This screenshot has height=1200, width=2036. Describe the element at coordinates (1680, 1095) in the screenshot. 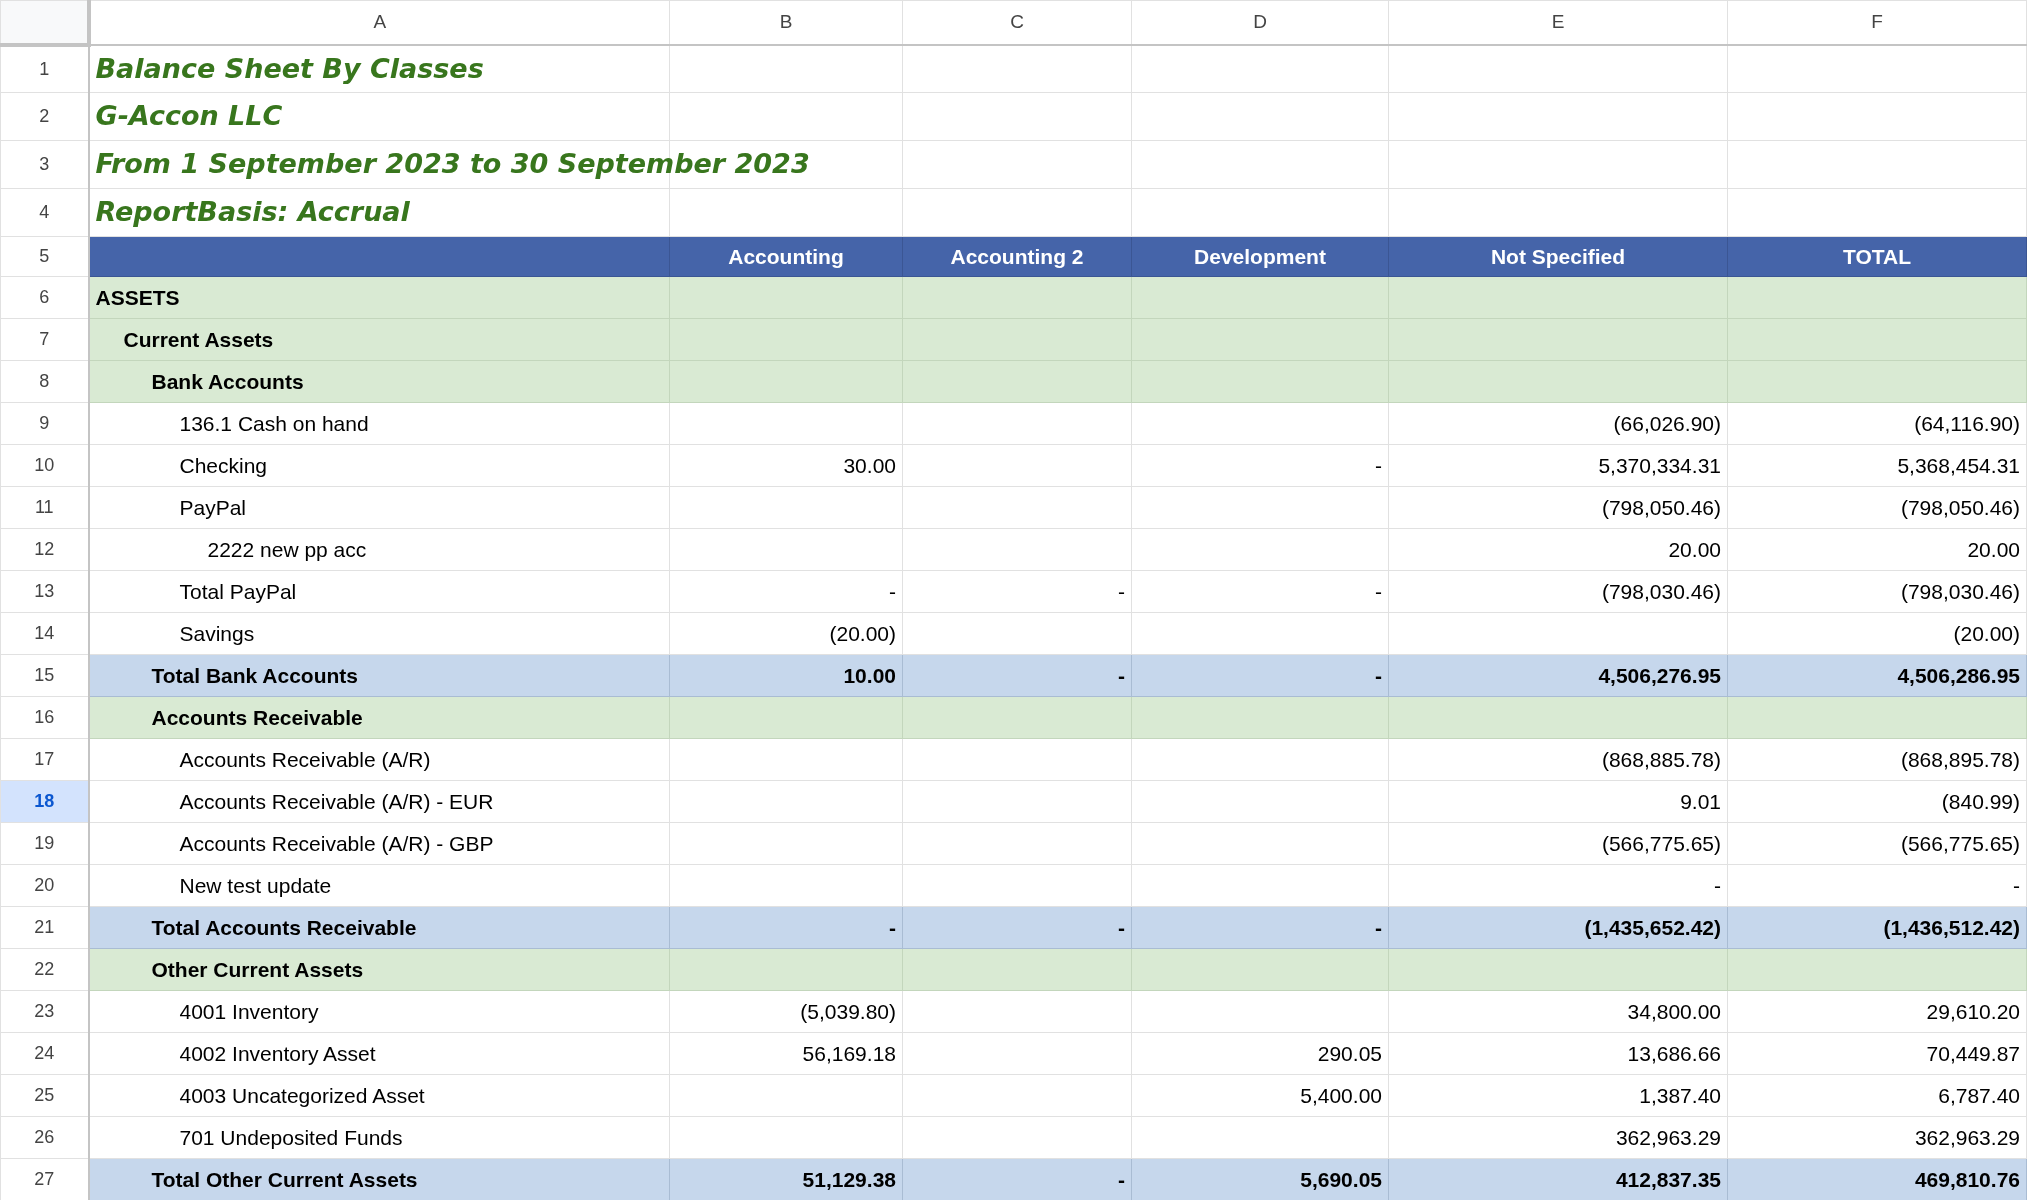

I see `amount: 1,387.40` at that location.